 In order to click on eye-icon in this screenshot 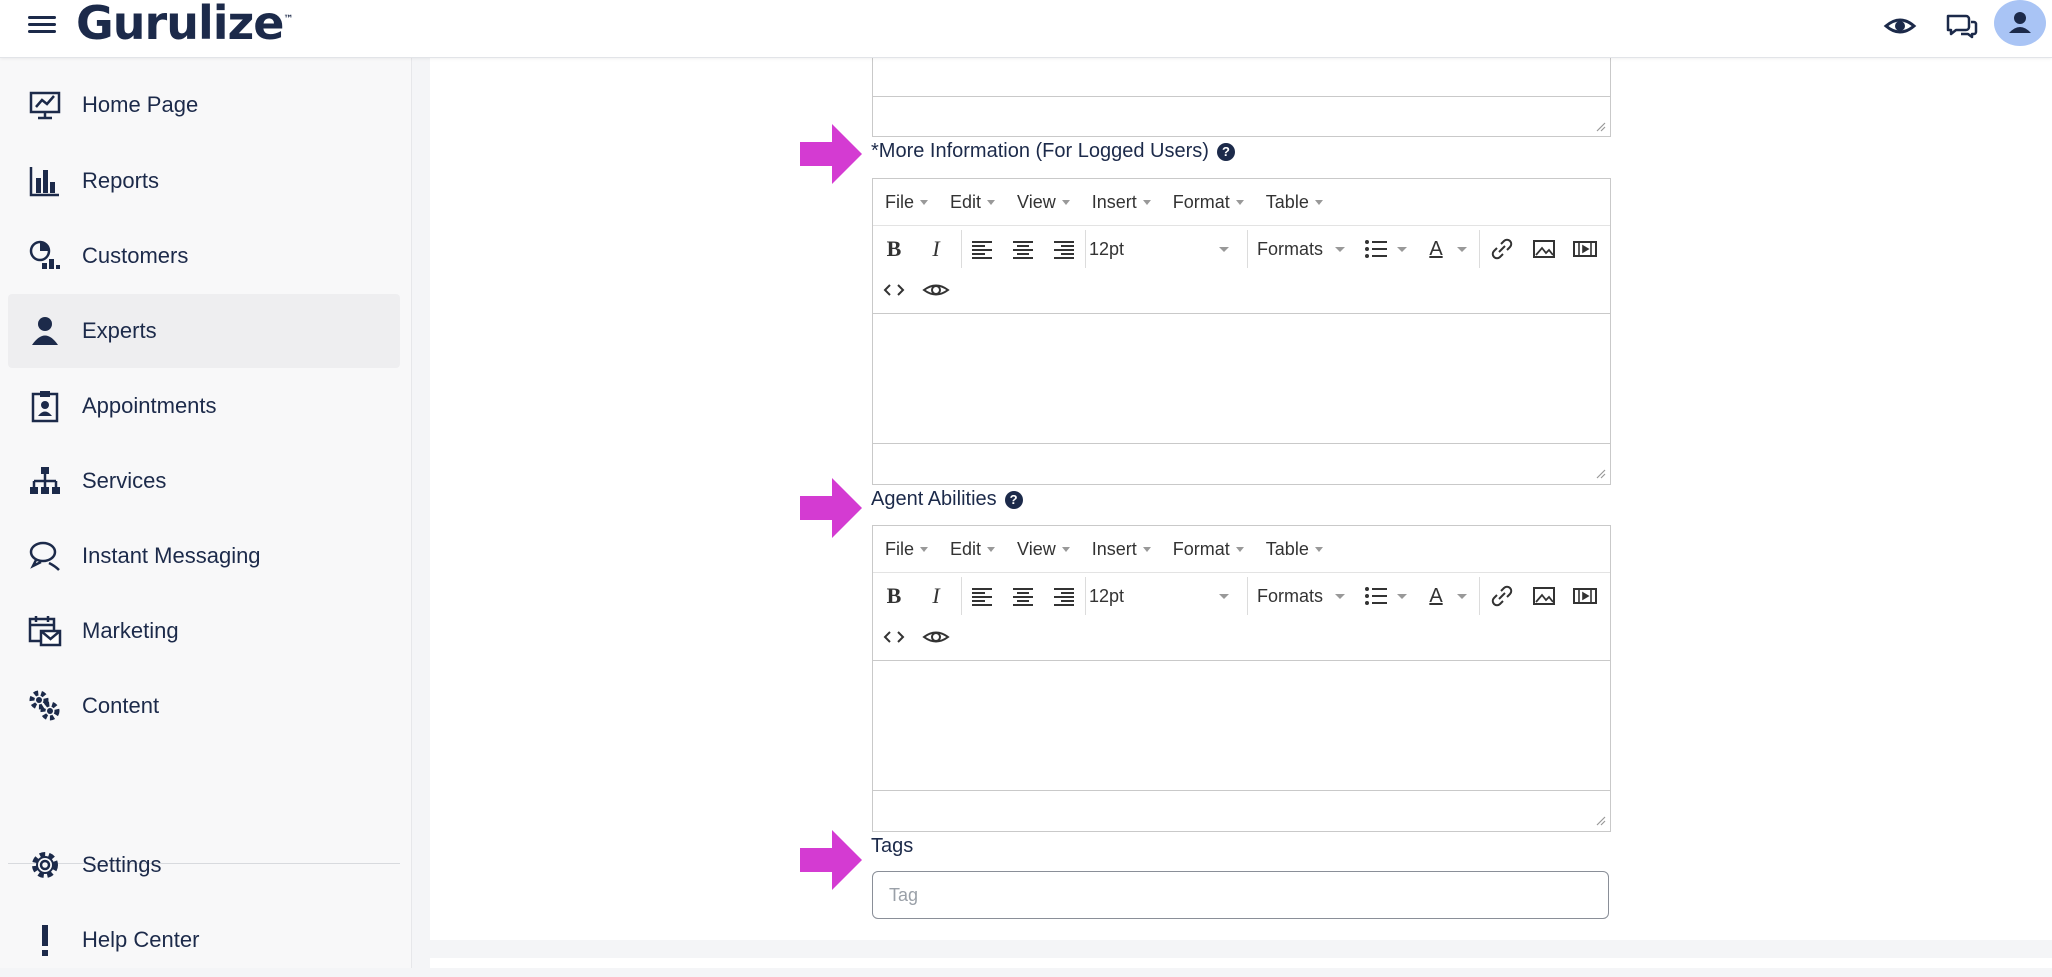, I will do `click(1900, 26)`.